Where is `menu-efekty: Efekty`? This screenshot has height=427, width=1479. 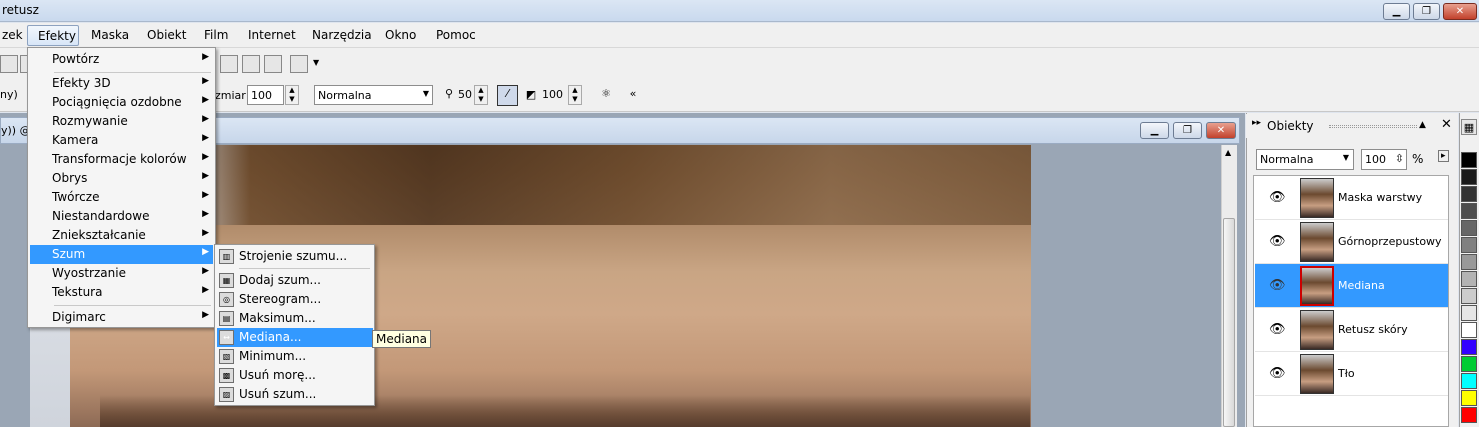 menu-efekty: Efekty is located at coordinates (53, 35).